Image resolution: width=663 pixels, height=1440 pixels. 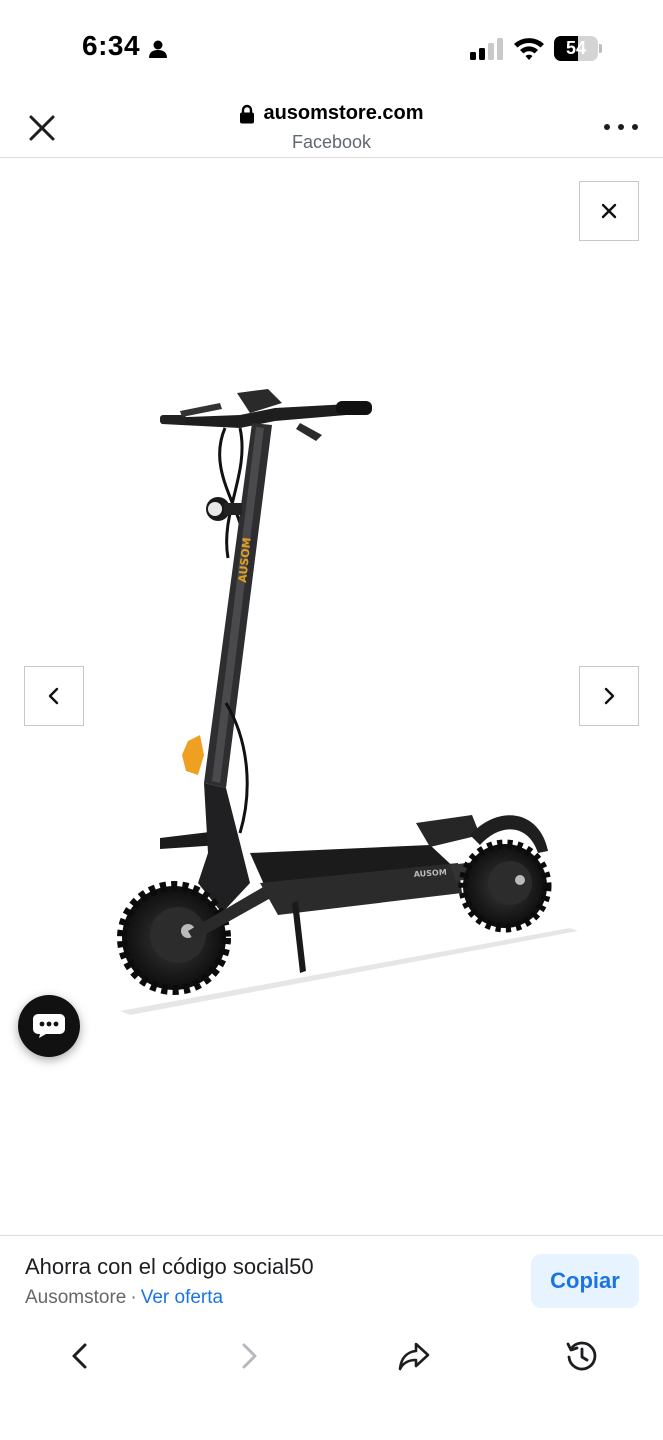 What do you see at coordinates (182, 1297) in the screenshot?
I see `view-offer-link: Ver oferta` at bounding box center [182, 1297].